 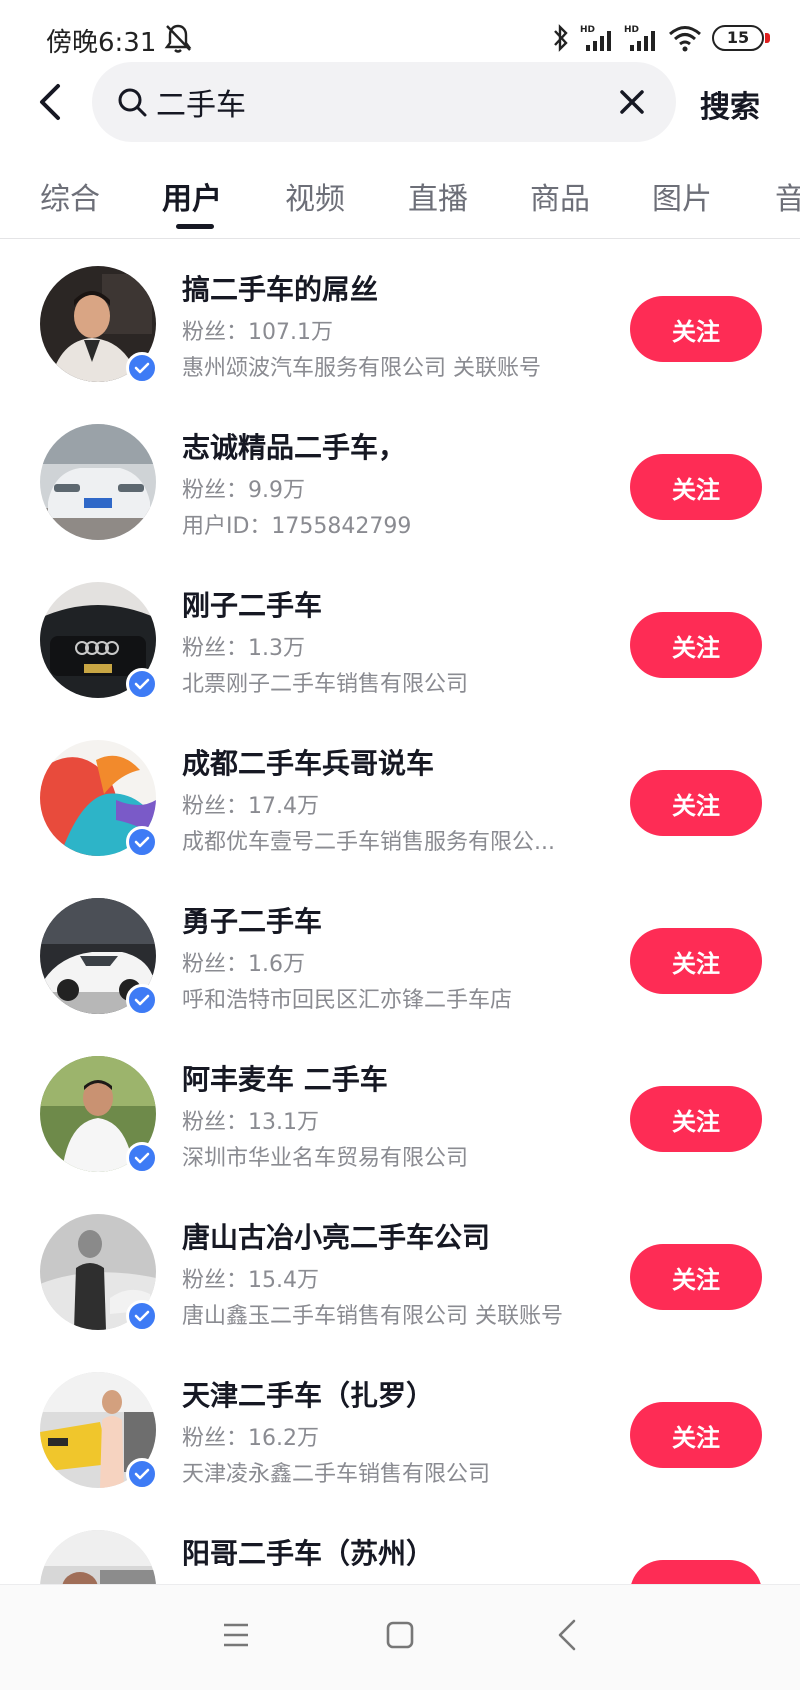 I want to click on battery-icon: 15, so click(x=741, y=38).